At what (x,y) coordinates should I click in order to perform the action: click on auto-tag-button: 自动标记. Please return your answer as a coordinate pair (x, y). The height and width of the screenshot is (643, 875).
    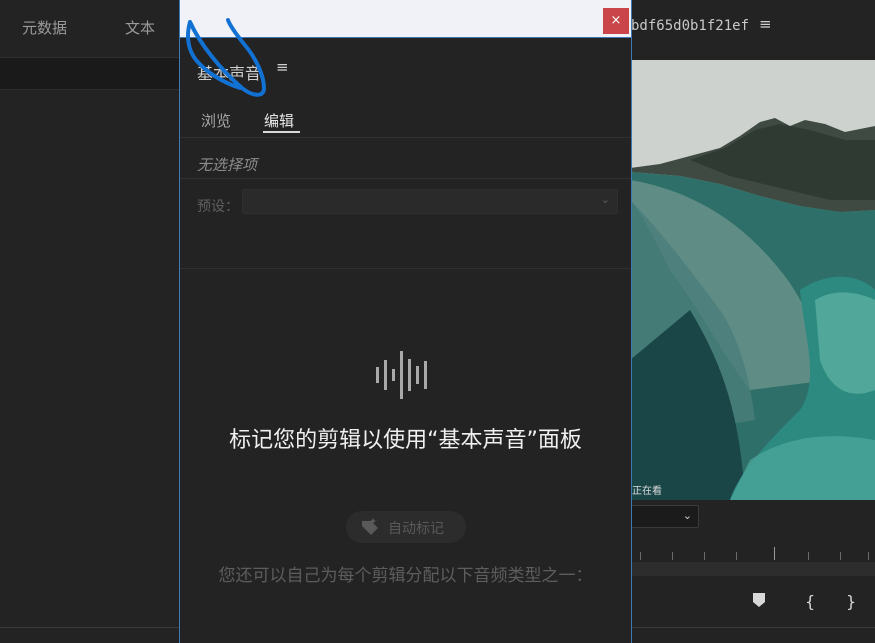
    Looking at the image, I should click on (406, 527).